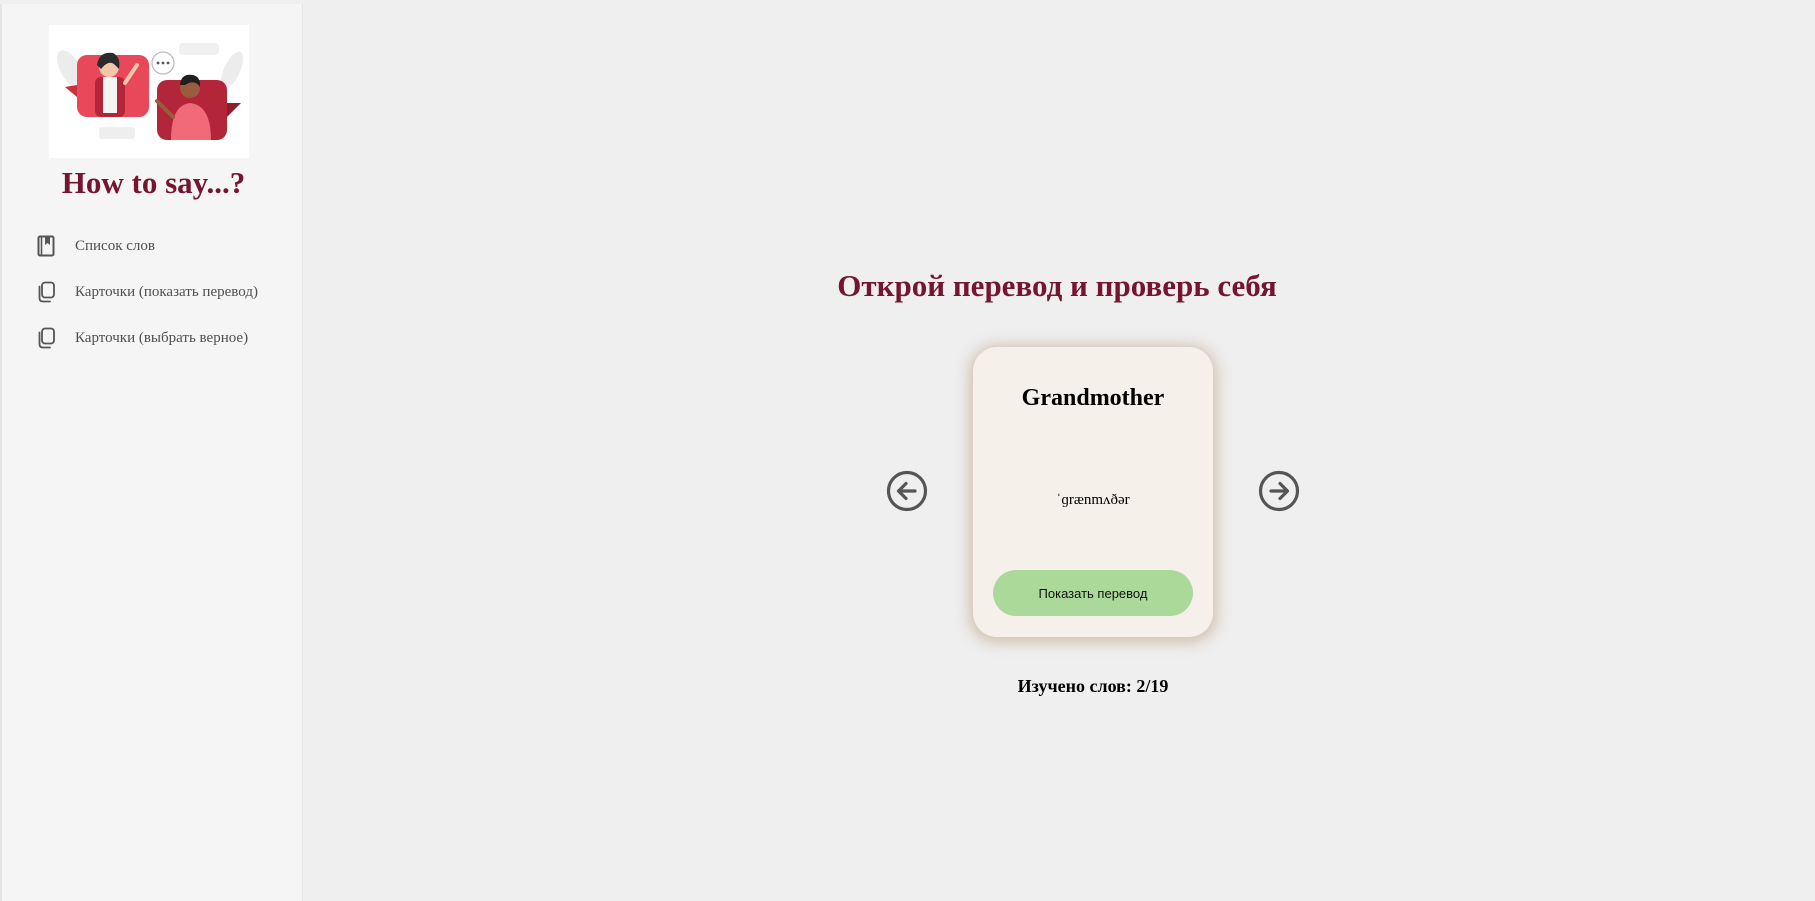  What do you see at coordinates (1093, 593) in the screenshot?
I see `show-translation-button: Показать перевод` at bounding box center [1093, 593].